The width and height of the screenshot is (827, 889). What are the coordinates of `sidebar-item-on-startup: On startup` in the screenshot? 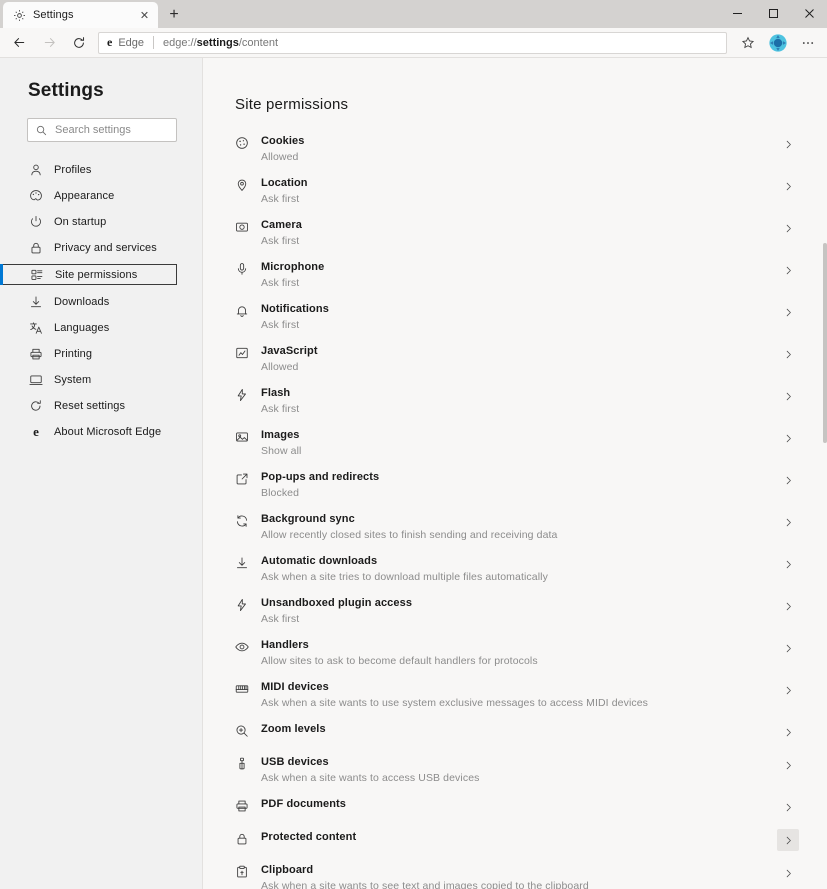 It's located at (88, 221).